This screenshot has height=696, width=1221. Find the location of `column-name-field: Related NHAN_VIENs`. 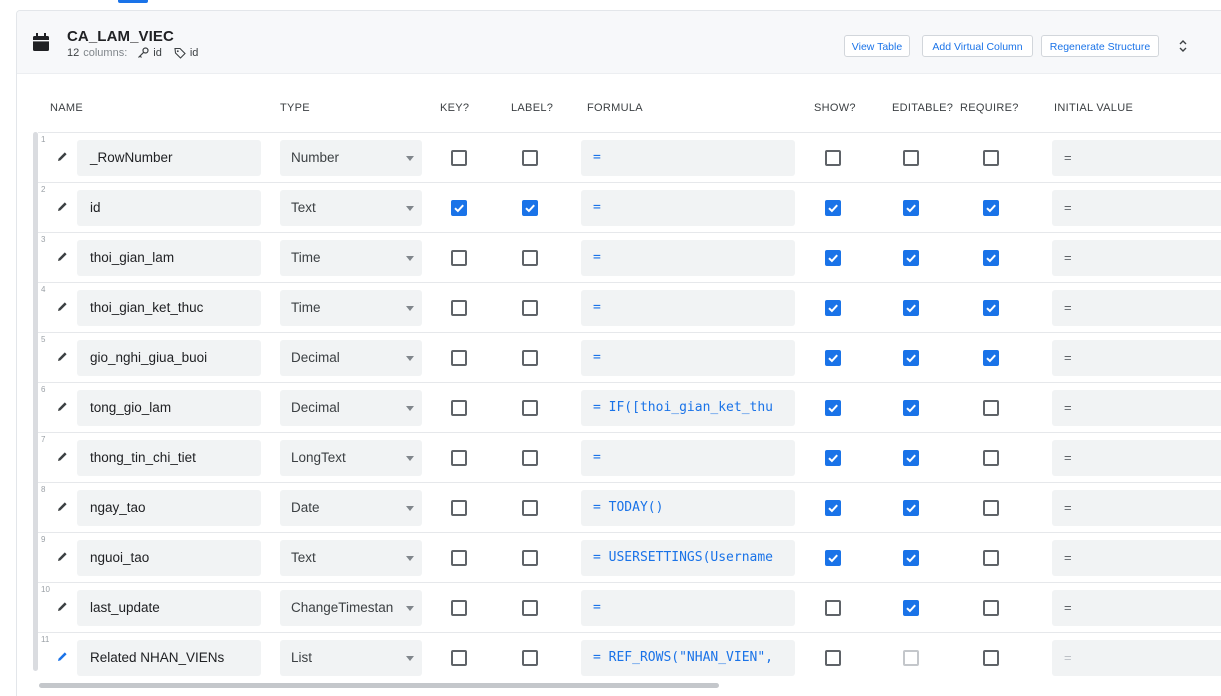

column-name-field: Related NHAN_VIENs is located at coordinates (169, 658).